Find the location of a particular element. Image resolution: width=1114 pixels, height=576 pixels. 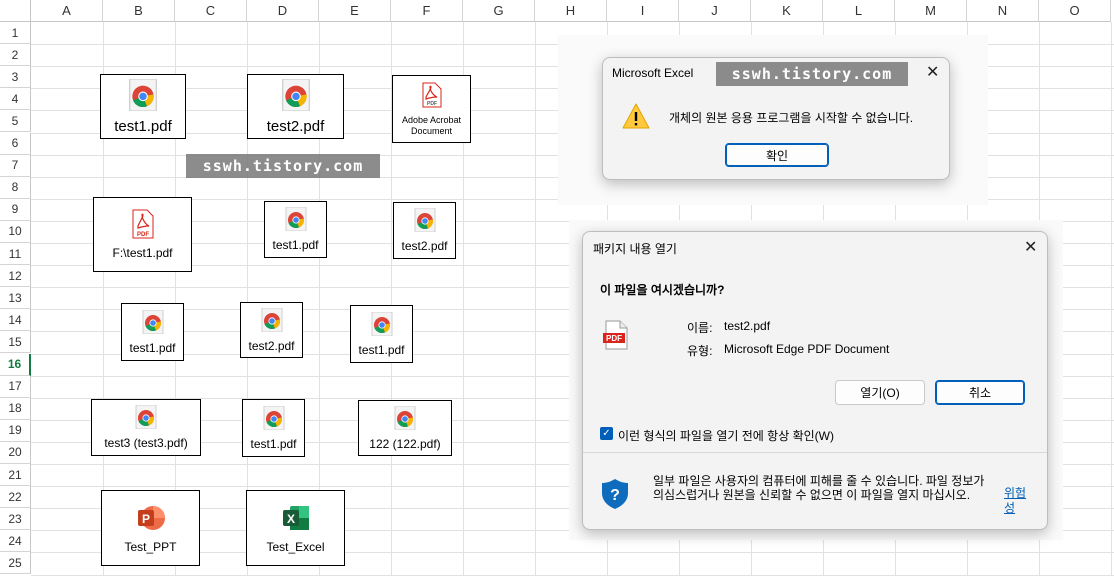

cancel-button: 취소 is located at coordinates (980, 392).